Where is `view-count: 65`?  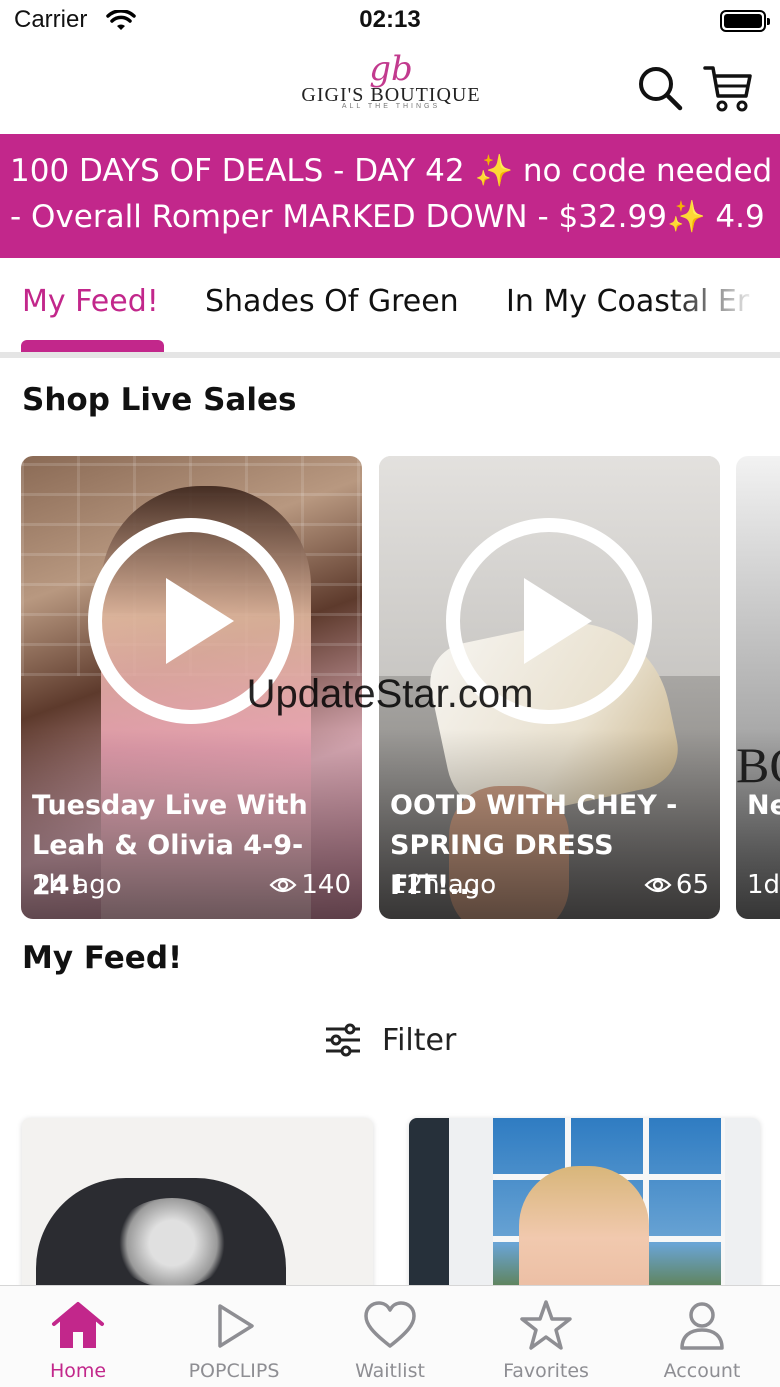
view-count: 65 is located at coordinates (676, 885).